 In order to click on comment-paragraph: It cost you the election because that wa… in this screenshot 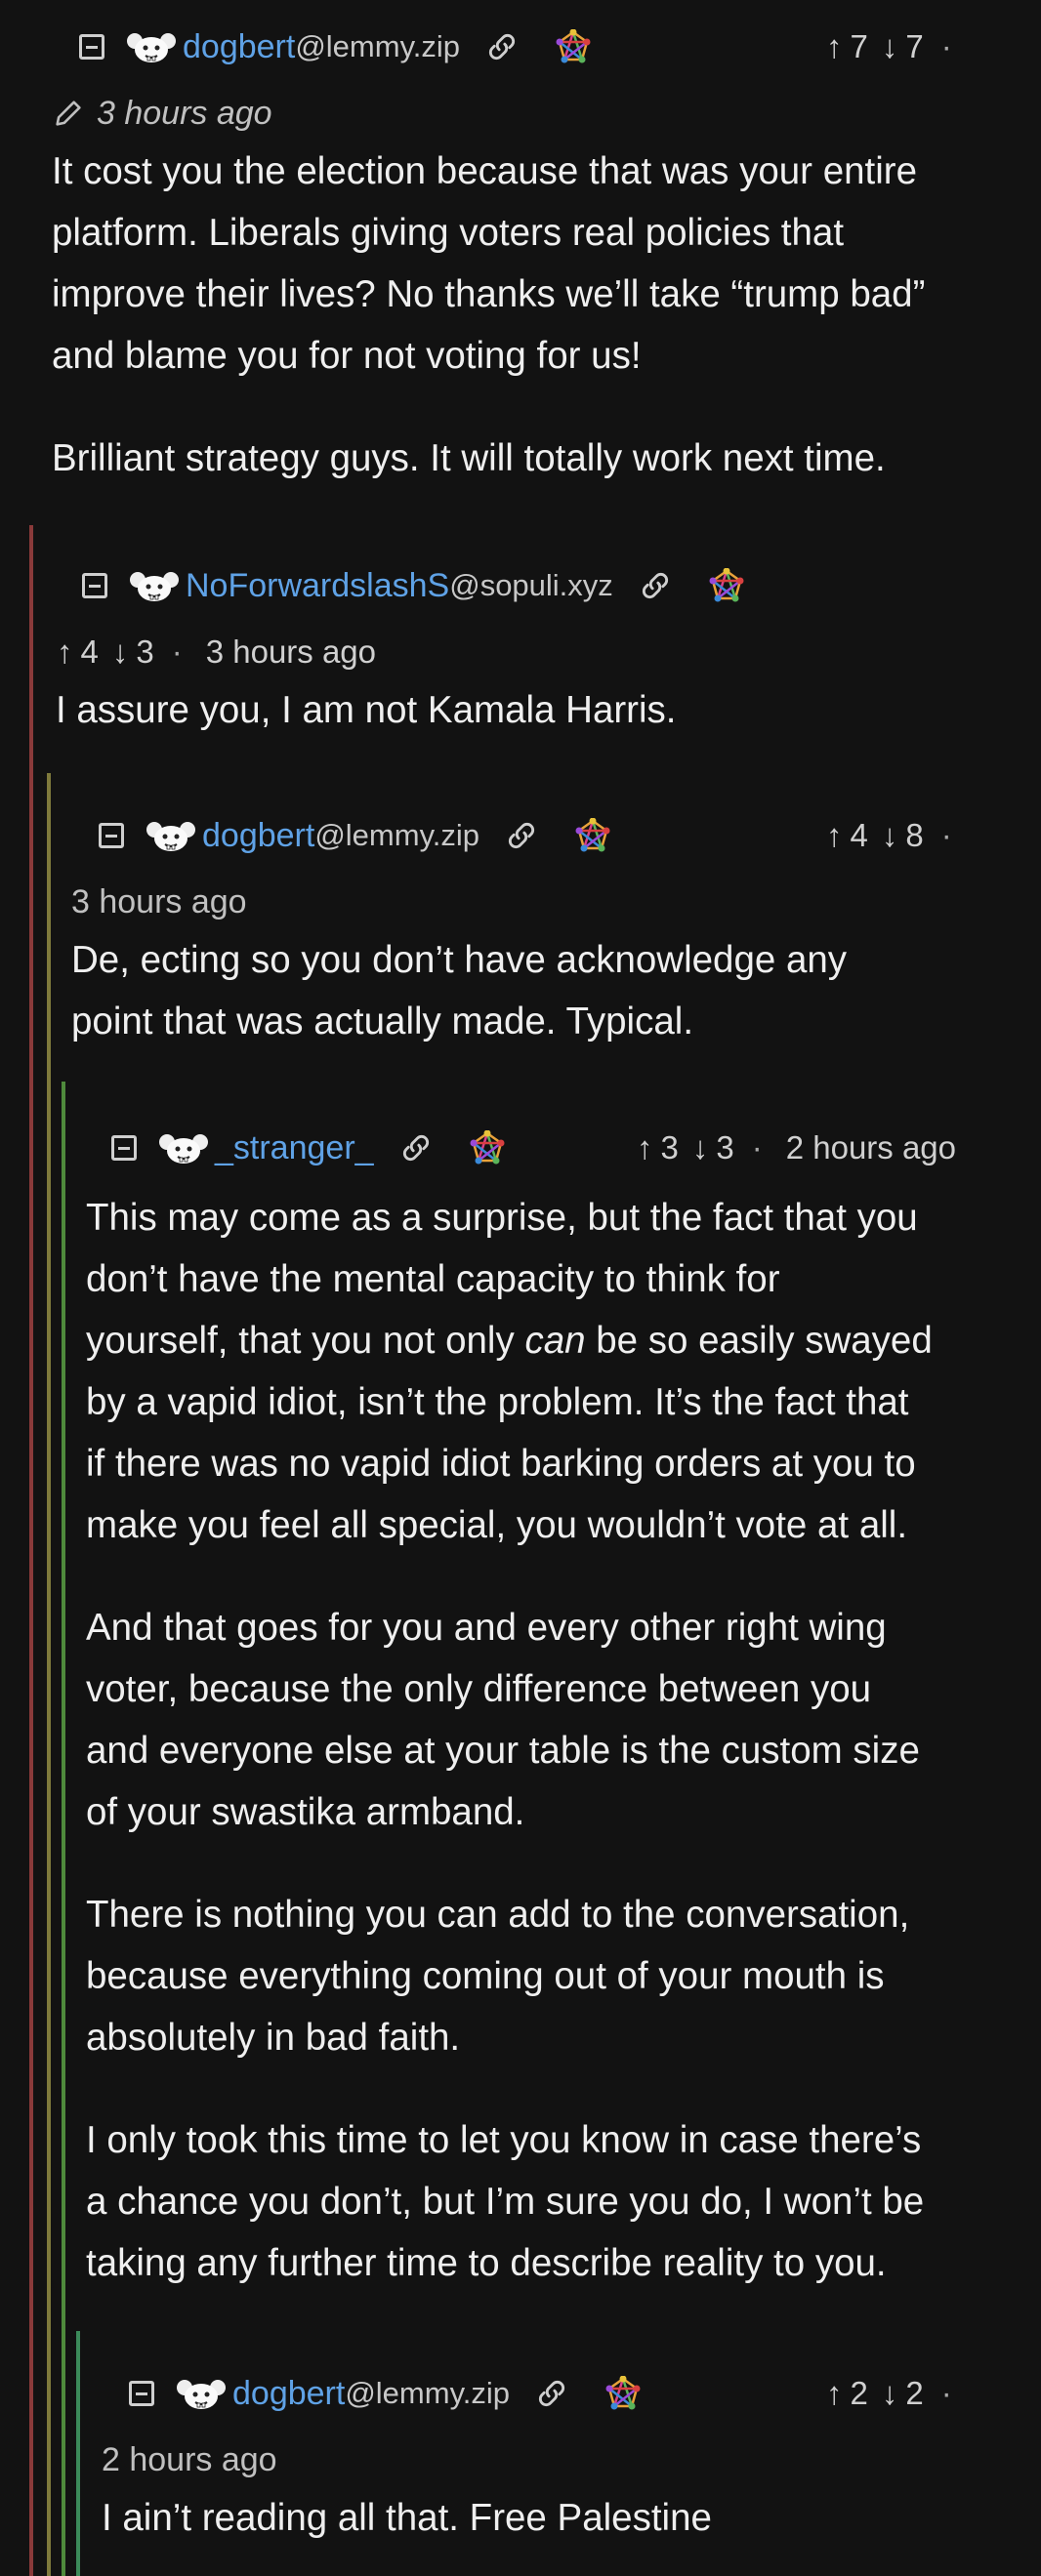, I will do `click(488, 264)`.